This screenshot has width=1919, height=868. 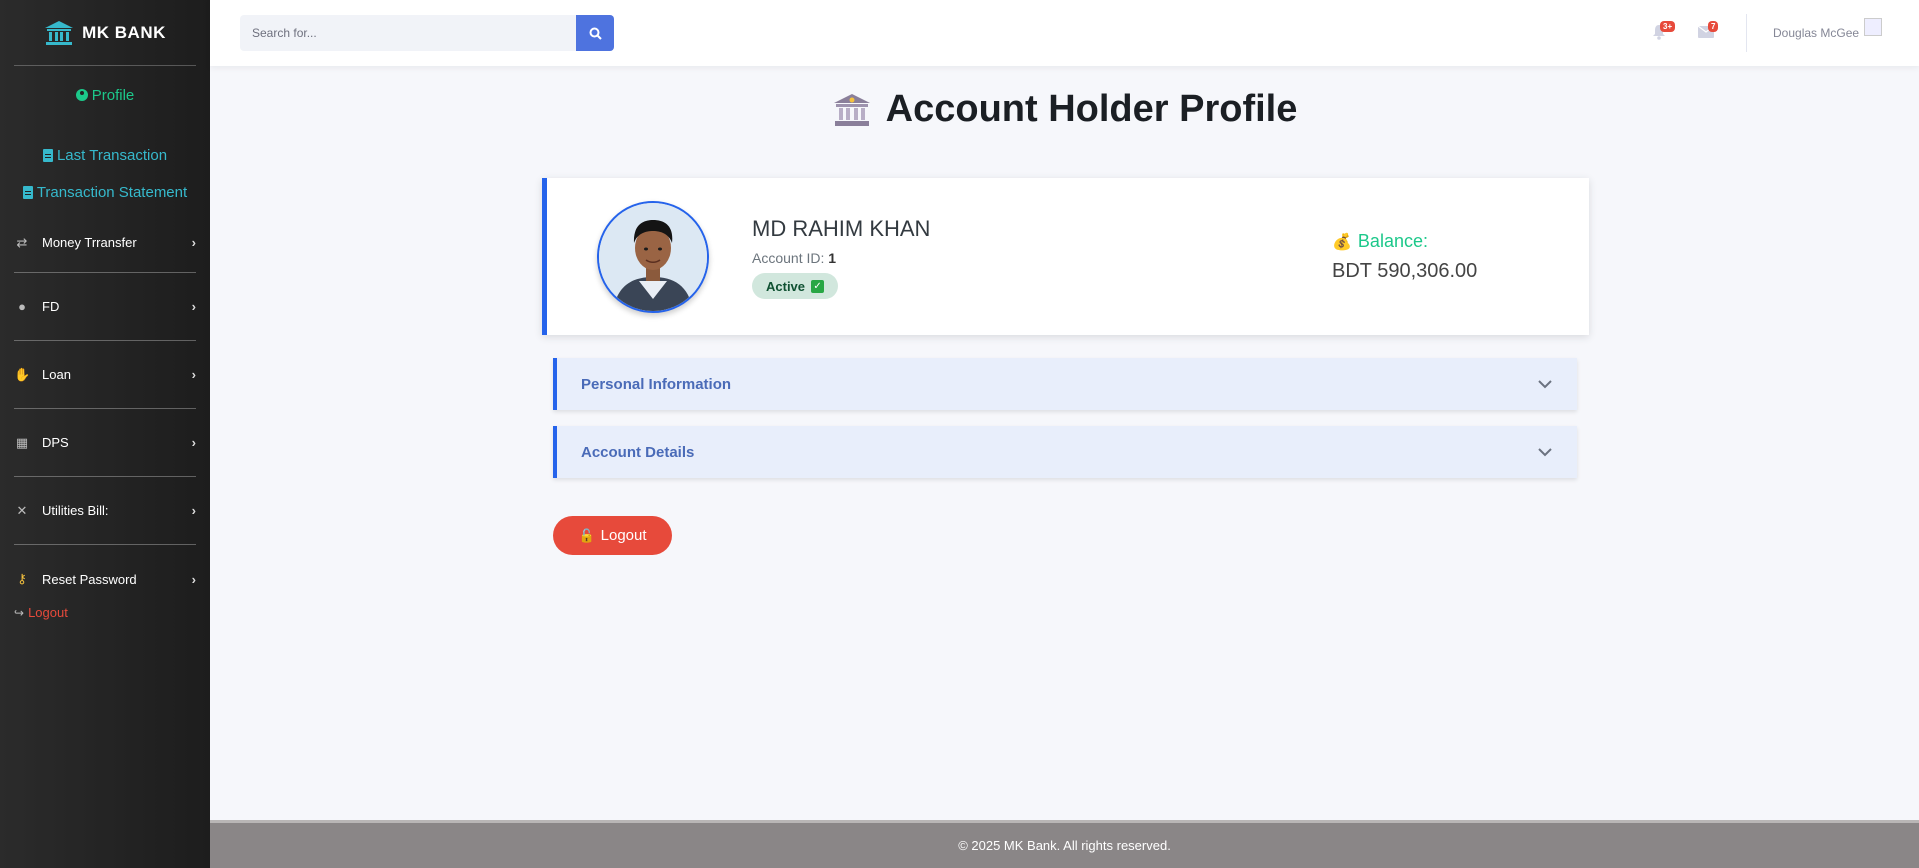 What do you see at coordinates (1091, 109) in the screenshot?
I see `page-title-text: Account Holder Profile` at bounding box center [1091, 109].